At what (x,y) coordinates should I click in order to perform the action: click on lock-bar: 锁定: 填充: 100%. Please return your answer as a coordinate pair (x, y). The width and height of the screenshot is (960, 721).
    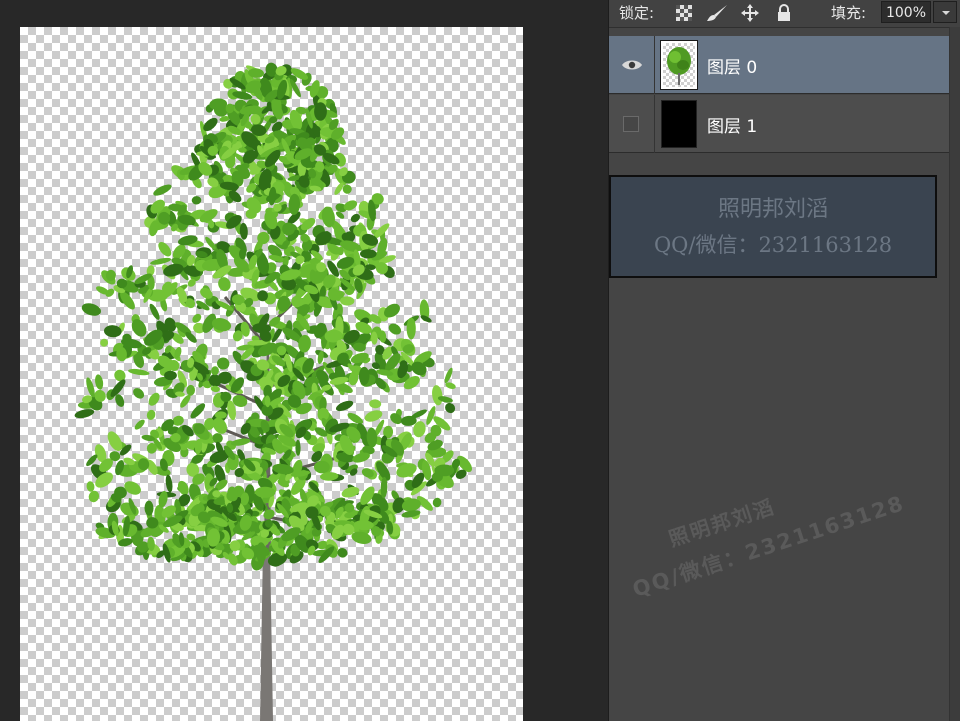
    Looking at the image, I should click on (784, 14).